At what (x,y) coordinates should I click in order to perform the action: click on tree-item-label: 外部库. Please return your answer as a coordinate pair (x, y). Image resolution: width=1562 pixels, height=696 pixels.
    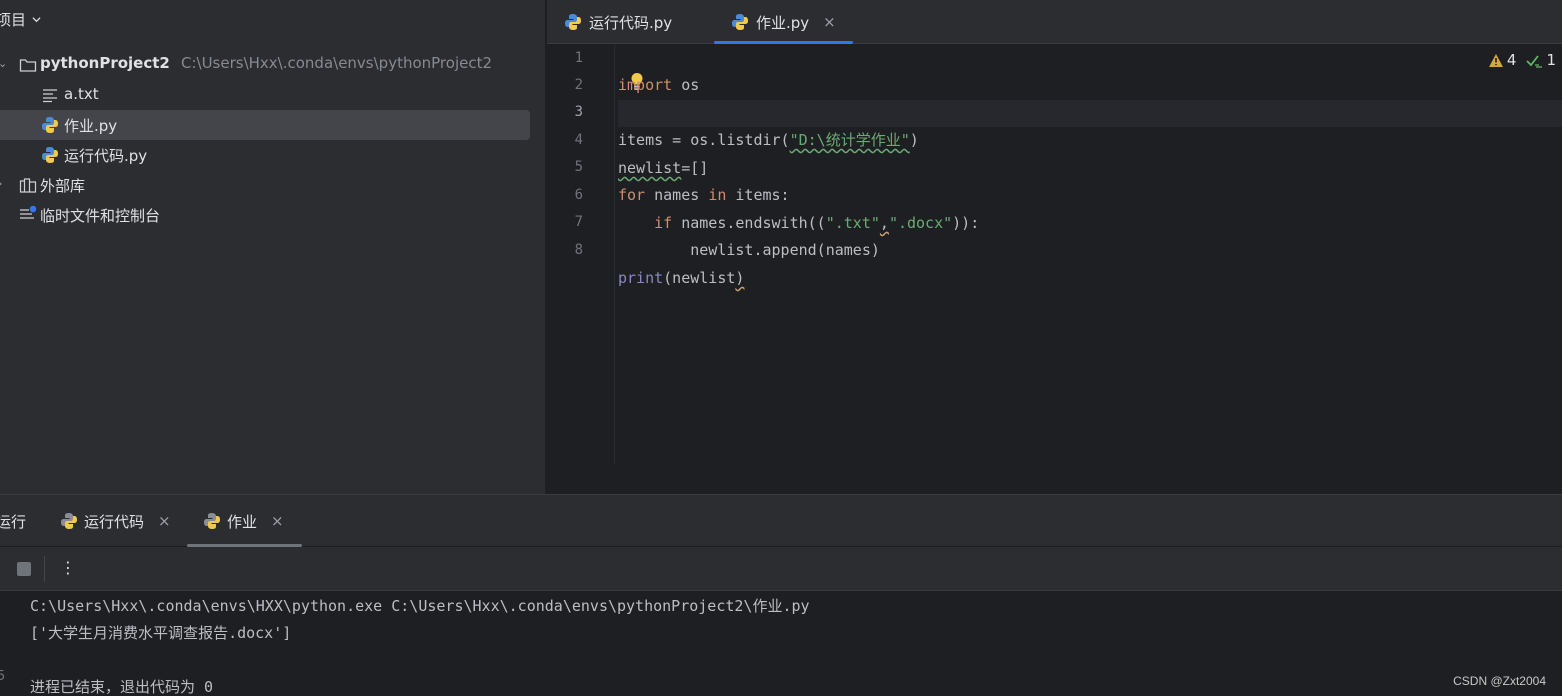
    Looking at the image, I should click on (63, 186).